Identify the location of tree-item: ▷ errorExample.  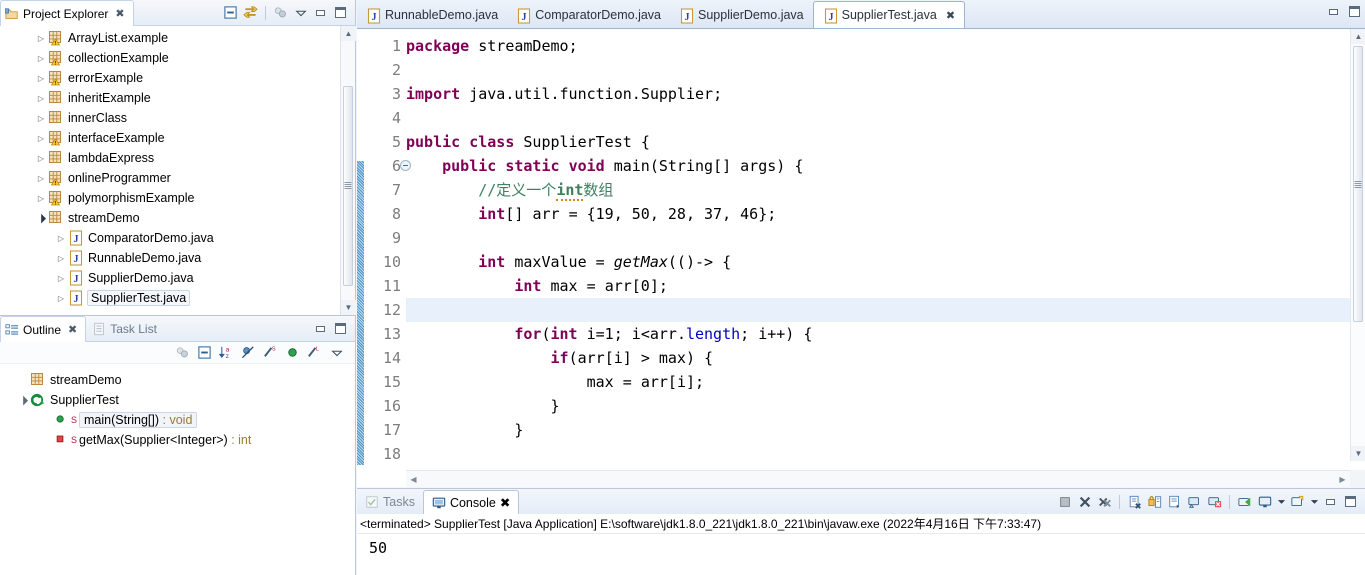
(177, 78).